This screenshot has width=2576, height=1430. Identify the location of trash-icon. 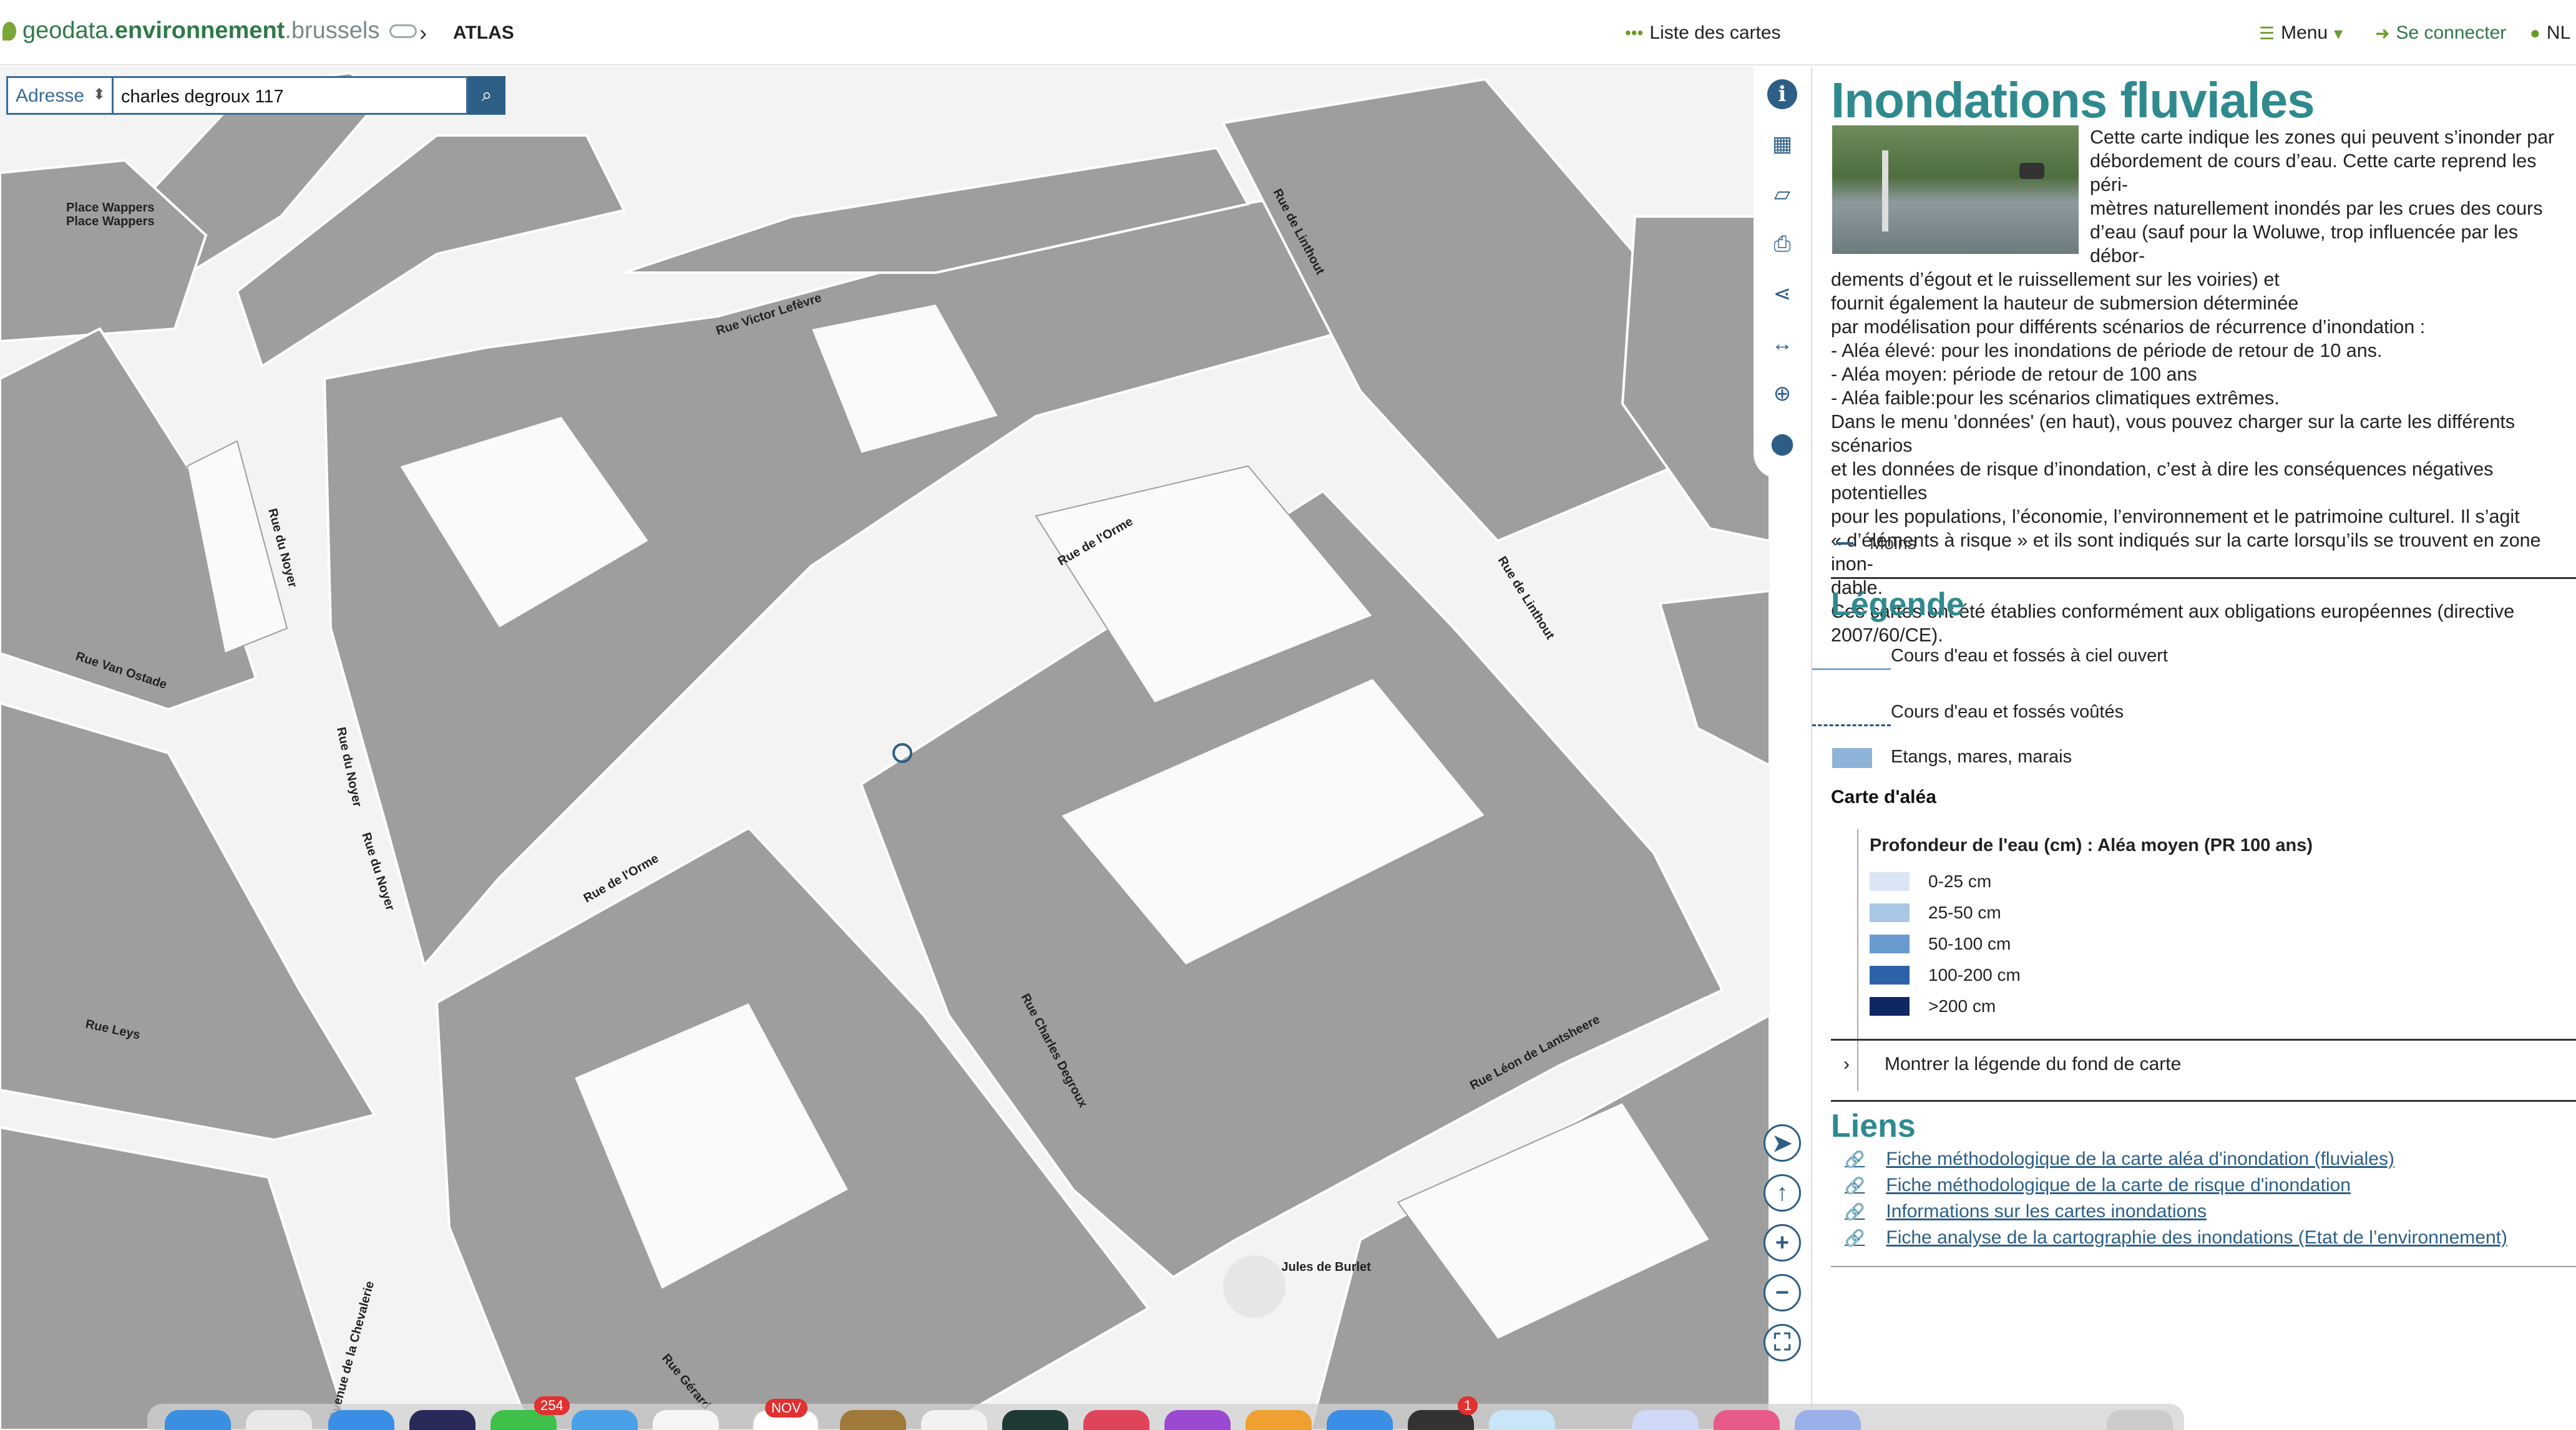
(2140, 1420).